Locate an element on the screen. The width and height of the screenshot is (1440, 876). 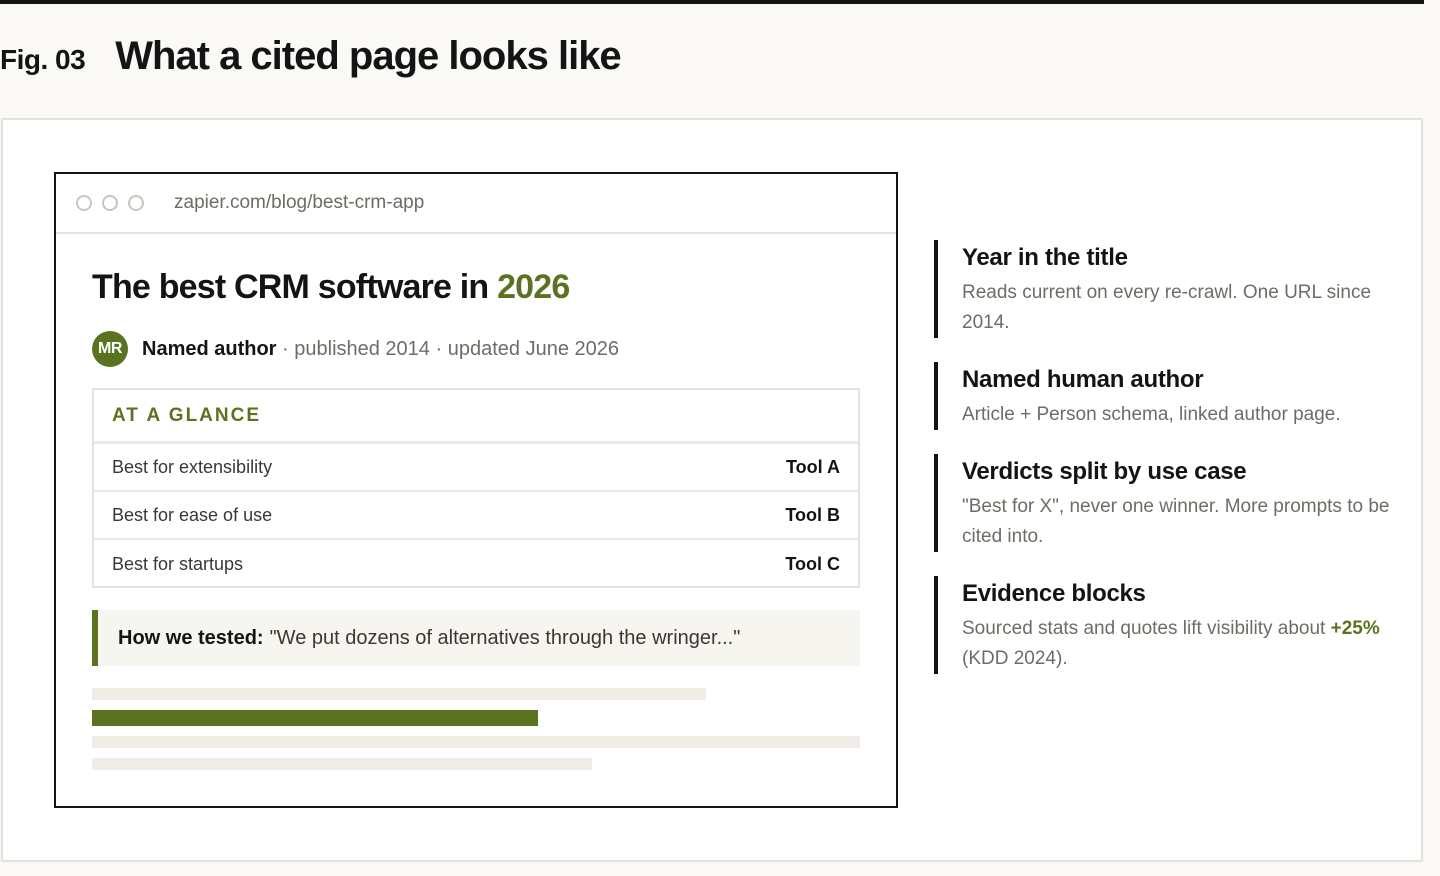
glance-row: Best for extensibility Tool A is located at coordinates (476, 468).